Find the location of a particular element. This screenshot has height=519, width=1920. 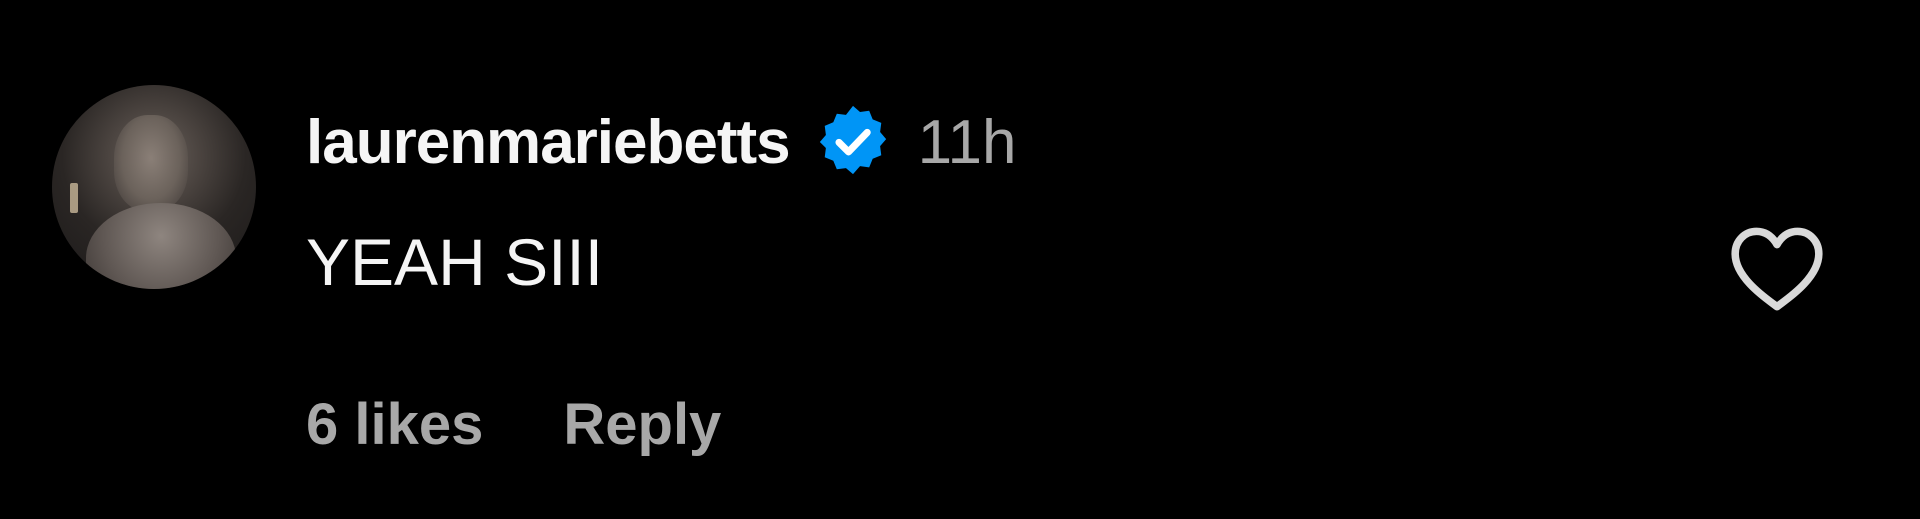

avatar-body is located at coordinates (161, 246).